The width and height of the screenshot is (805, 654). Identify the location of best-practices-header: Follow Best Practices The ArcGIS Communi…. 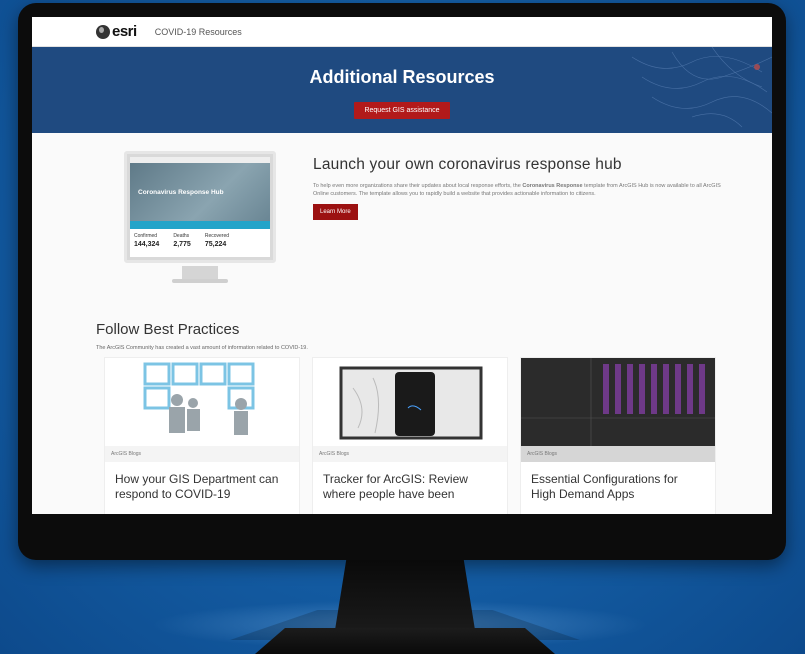
(416, 336).